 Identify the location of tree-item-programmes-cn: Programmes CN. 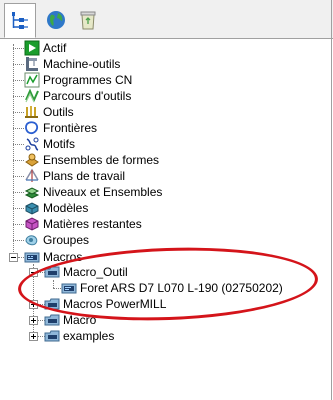
(78, 80).